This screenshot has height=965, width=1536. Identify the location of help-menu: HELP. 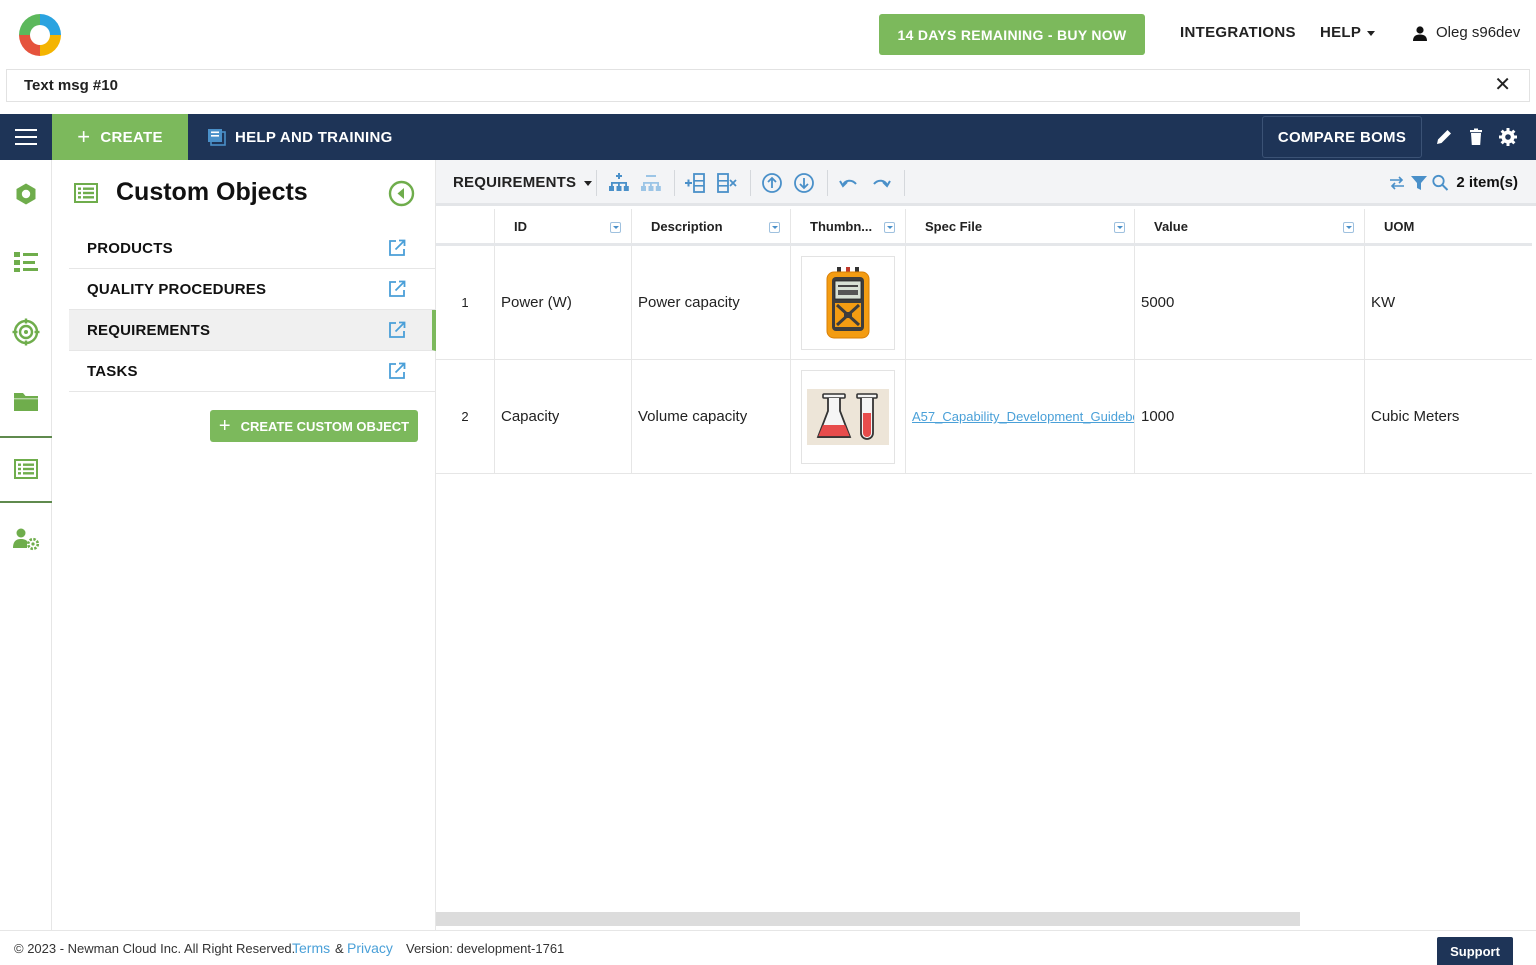
(1348, 32).